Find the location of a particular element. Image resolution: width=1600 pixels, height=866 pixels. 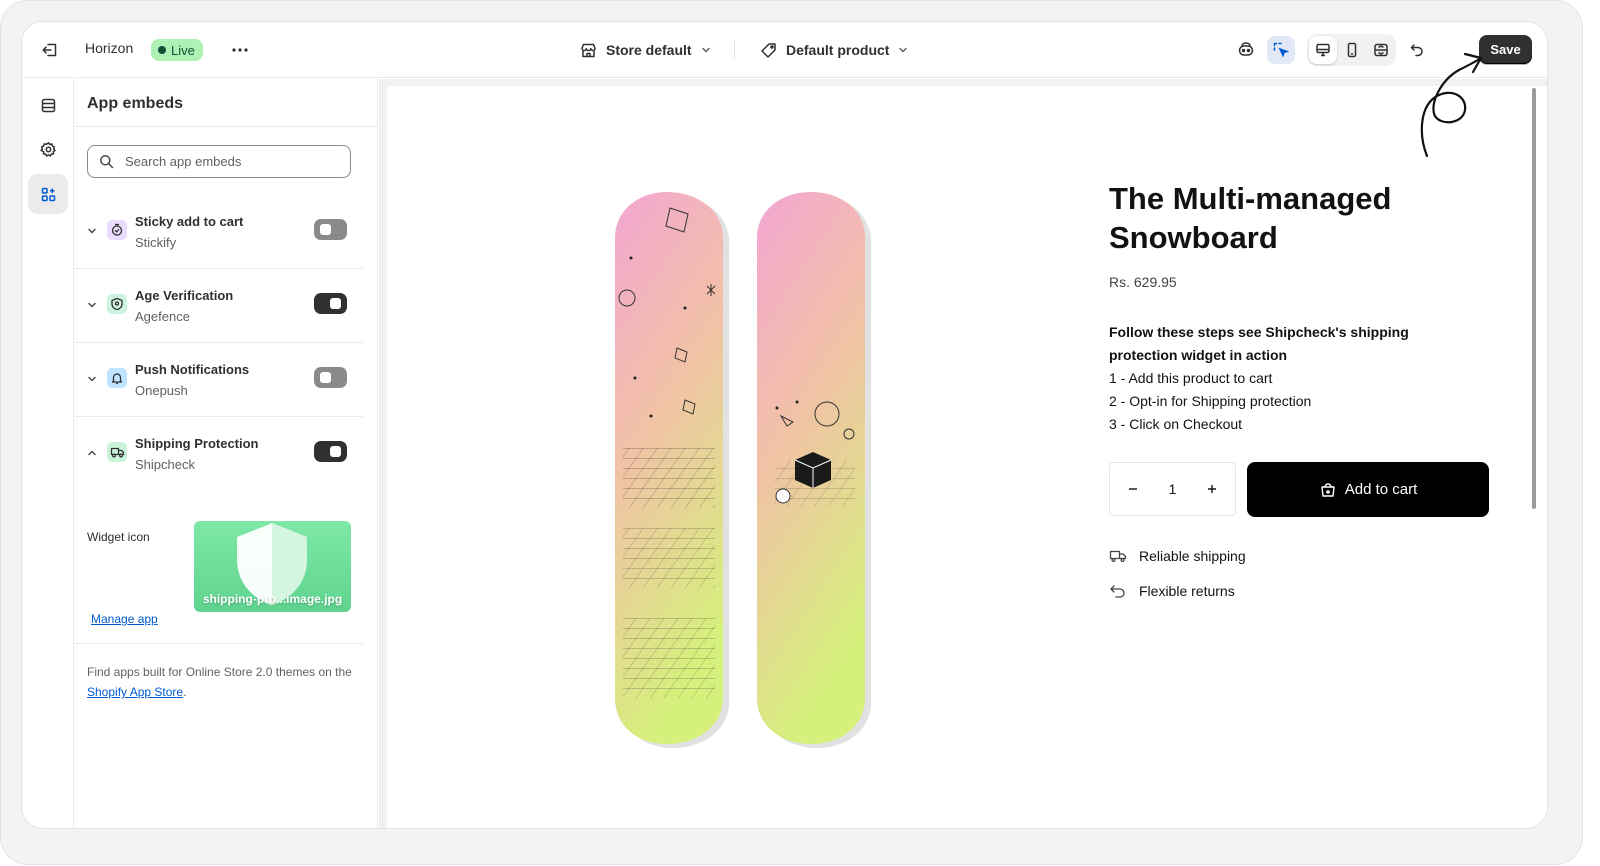

embed-name: Shipping Protection is located at coordinates (197, 443).